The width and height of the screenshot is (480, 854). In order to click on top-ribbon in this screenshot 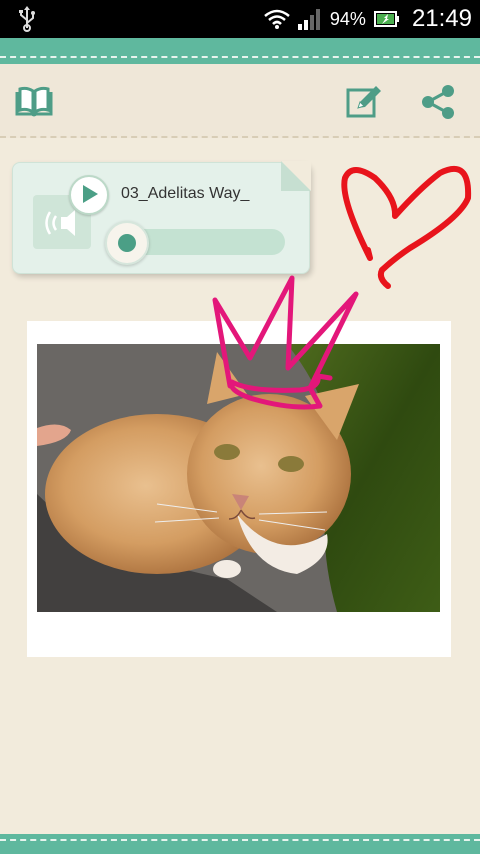, I will do `click(240, 51)`.